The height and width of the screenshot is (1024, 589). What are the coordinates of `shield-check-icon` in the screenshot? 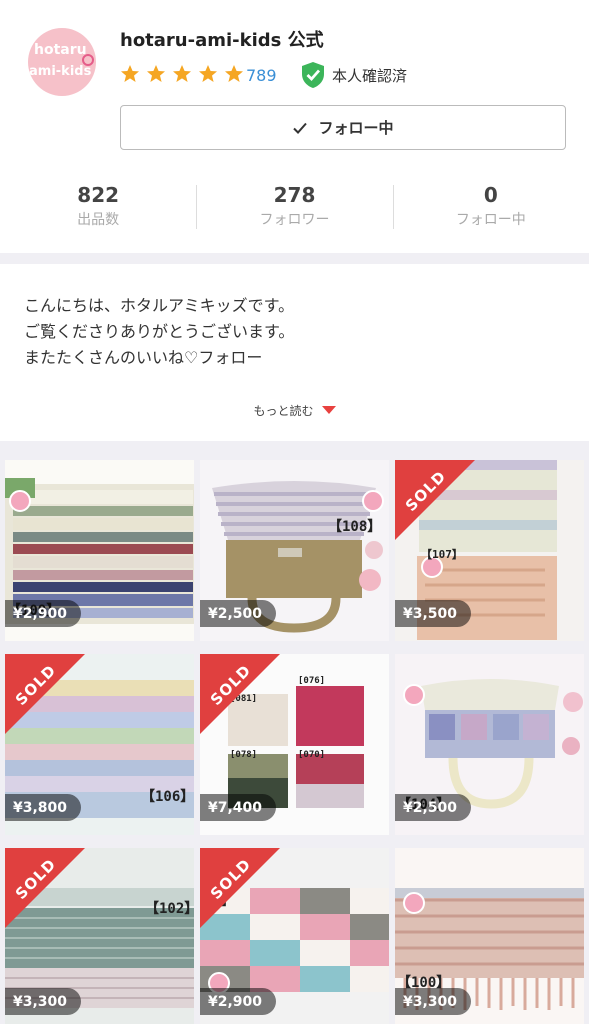 It's located at (313, 75).